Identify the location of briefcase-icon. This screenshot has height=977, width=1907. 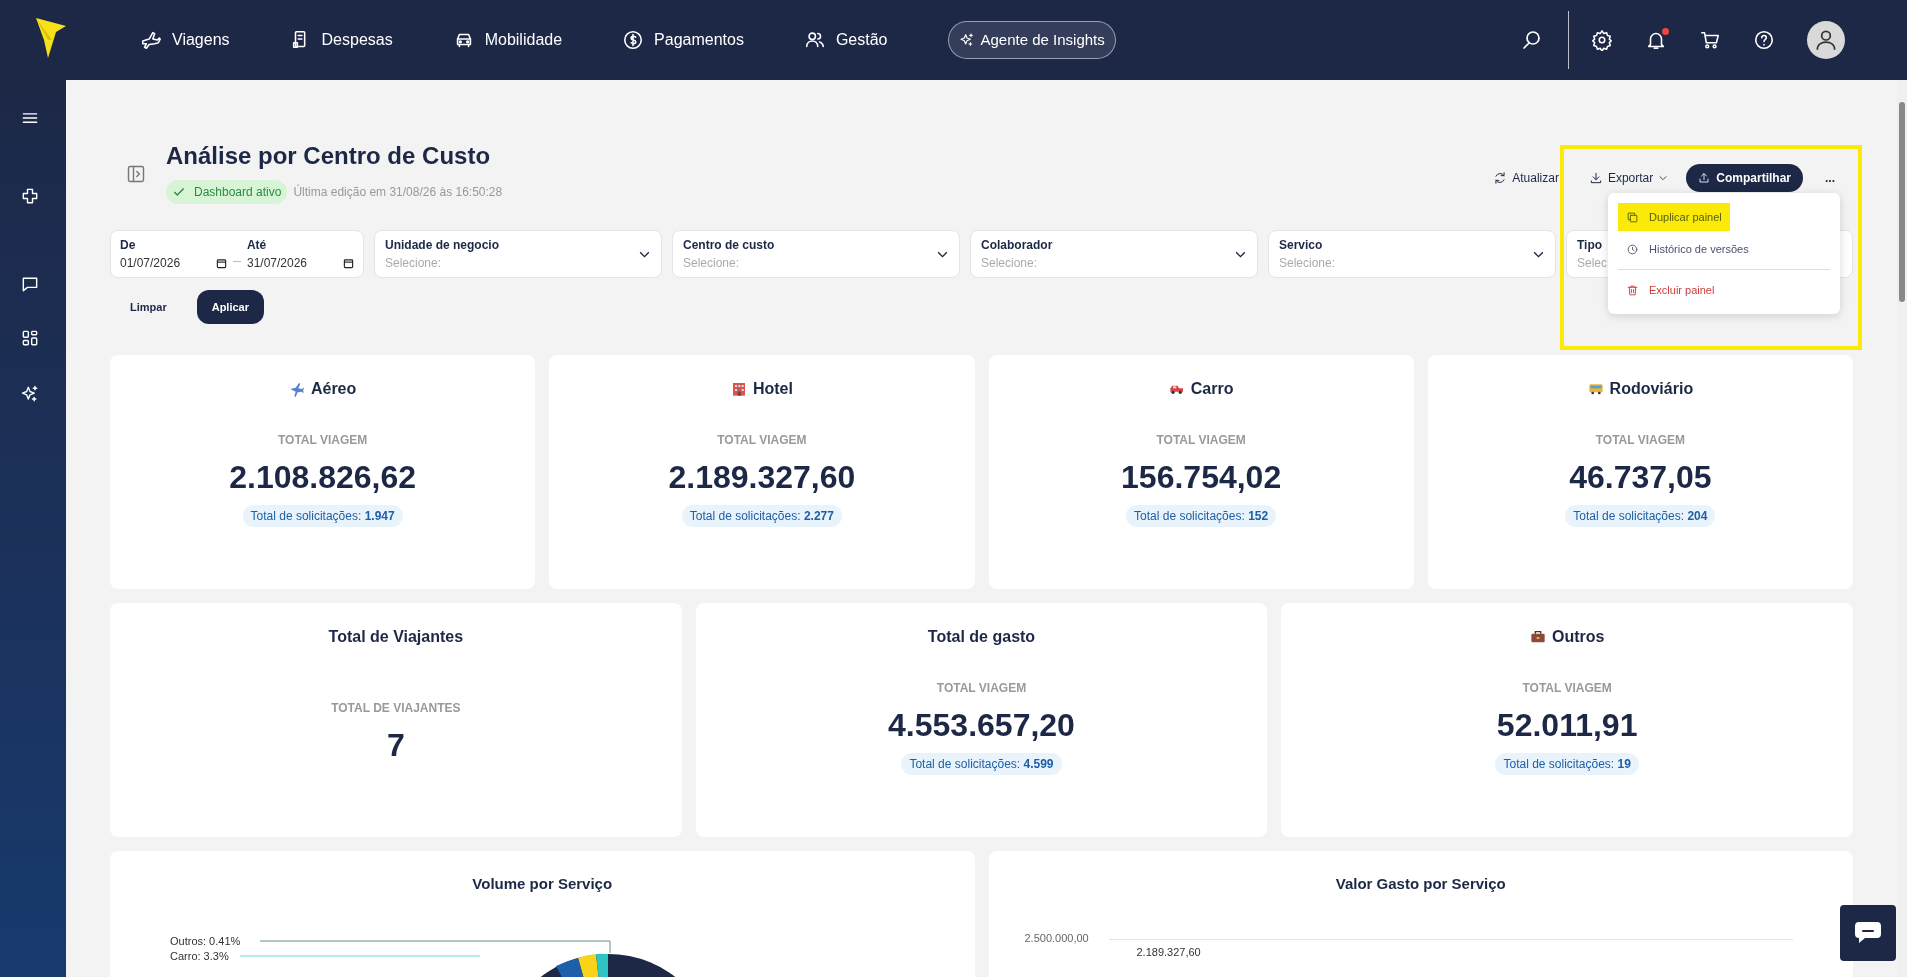
(1537, 637).